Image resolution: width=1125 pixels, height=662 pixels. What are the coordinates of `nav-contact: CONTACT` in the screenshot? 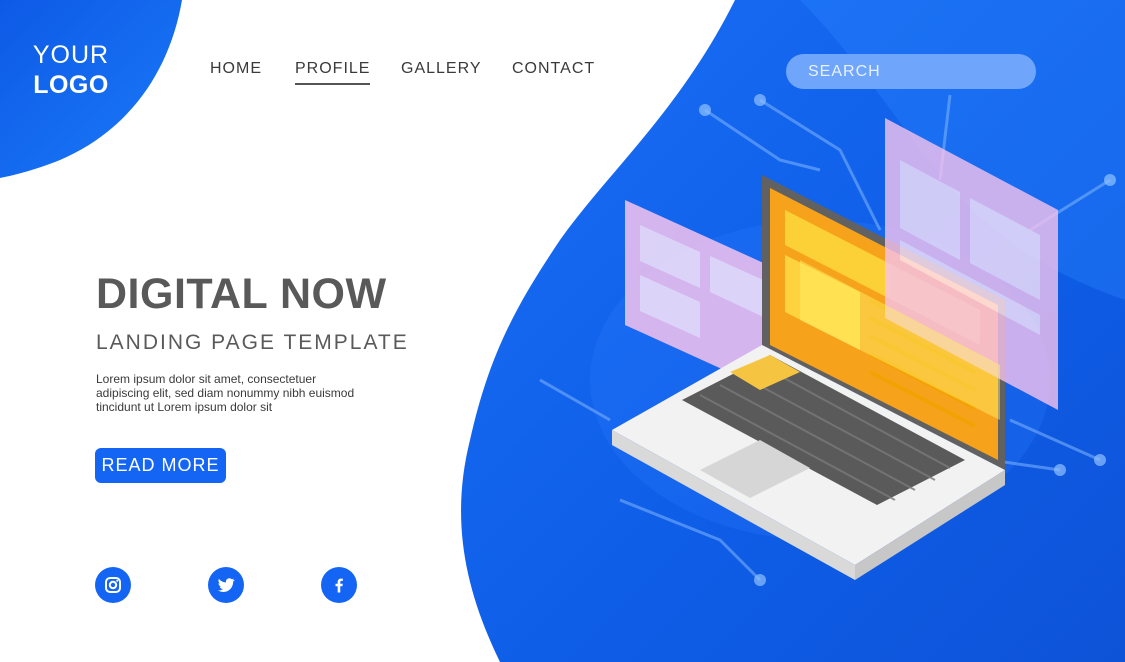 It's located at (553, 69).